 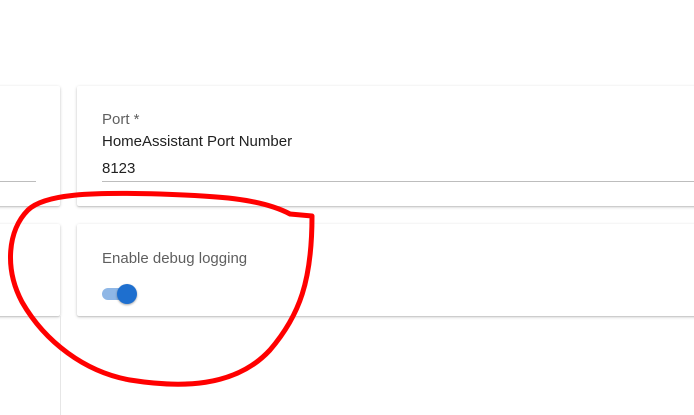 What do you see at coordinates (382, 169) in the screenshot?
I see `port-input: 8123` at bounding box center [382, 169].